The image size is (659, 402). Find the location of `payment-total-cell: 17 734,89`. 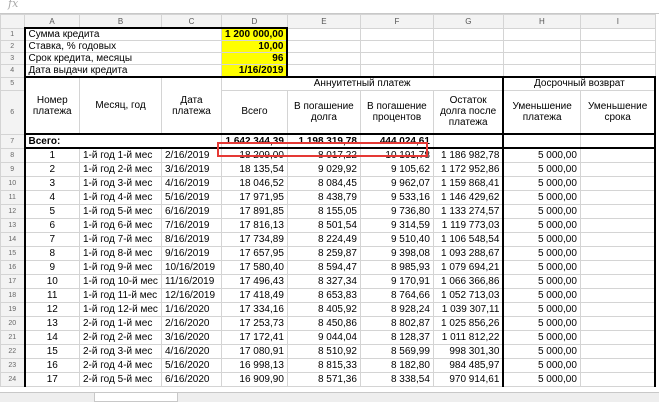

payment-total-cell: 17 734,89 is located at coordinates (254, 239).